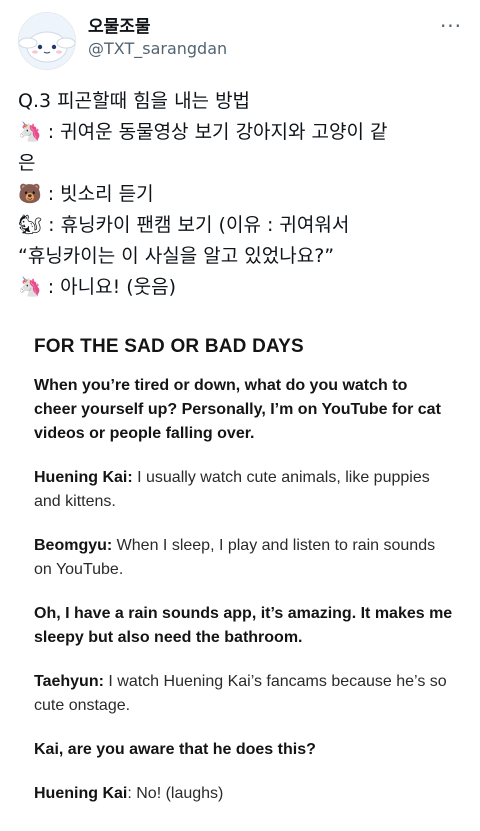 The image size is (480, 831). I want to click on tweet-line: “휴닝카이는 이 사실을 알고 있었나요?”, so click(176, 256).